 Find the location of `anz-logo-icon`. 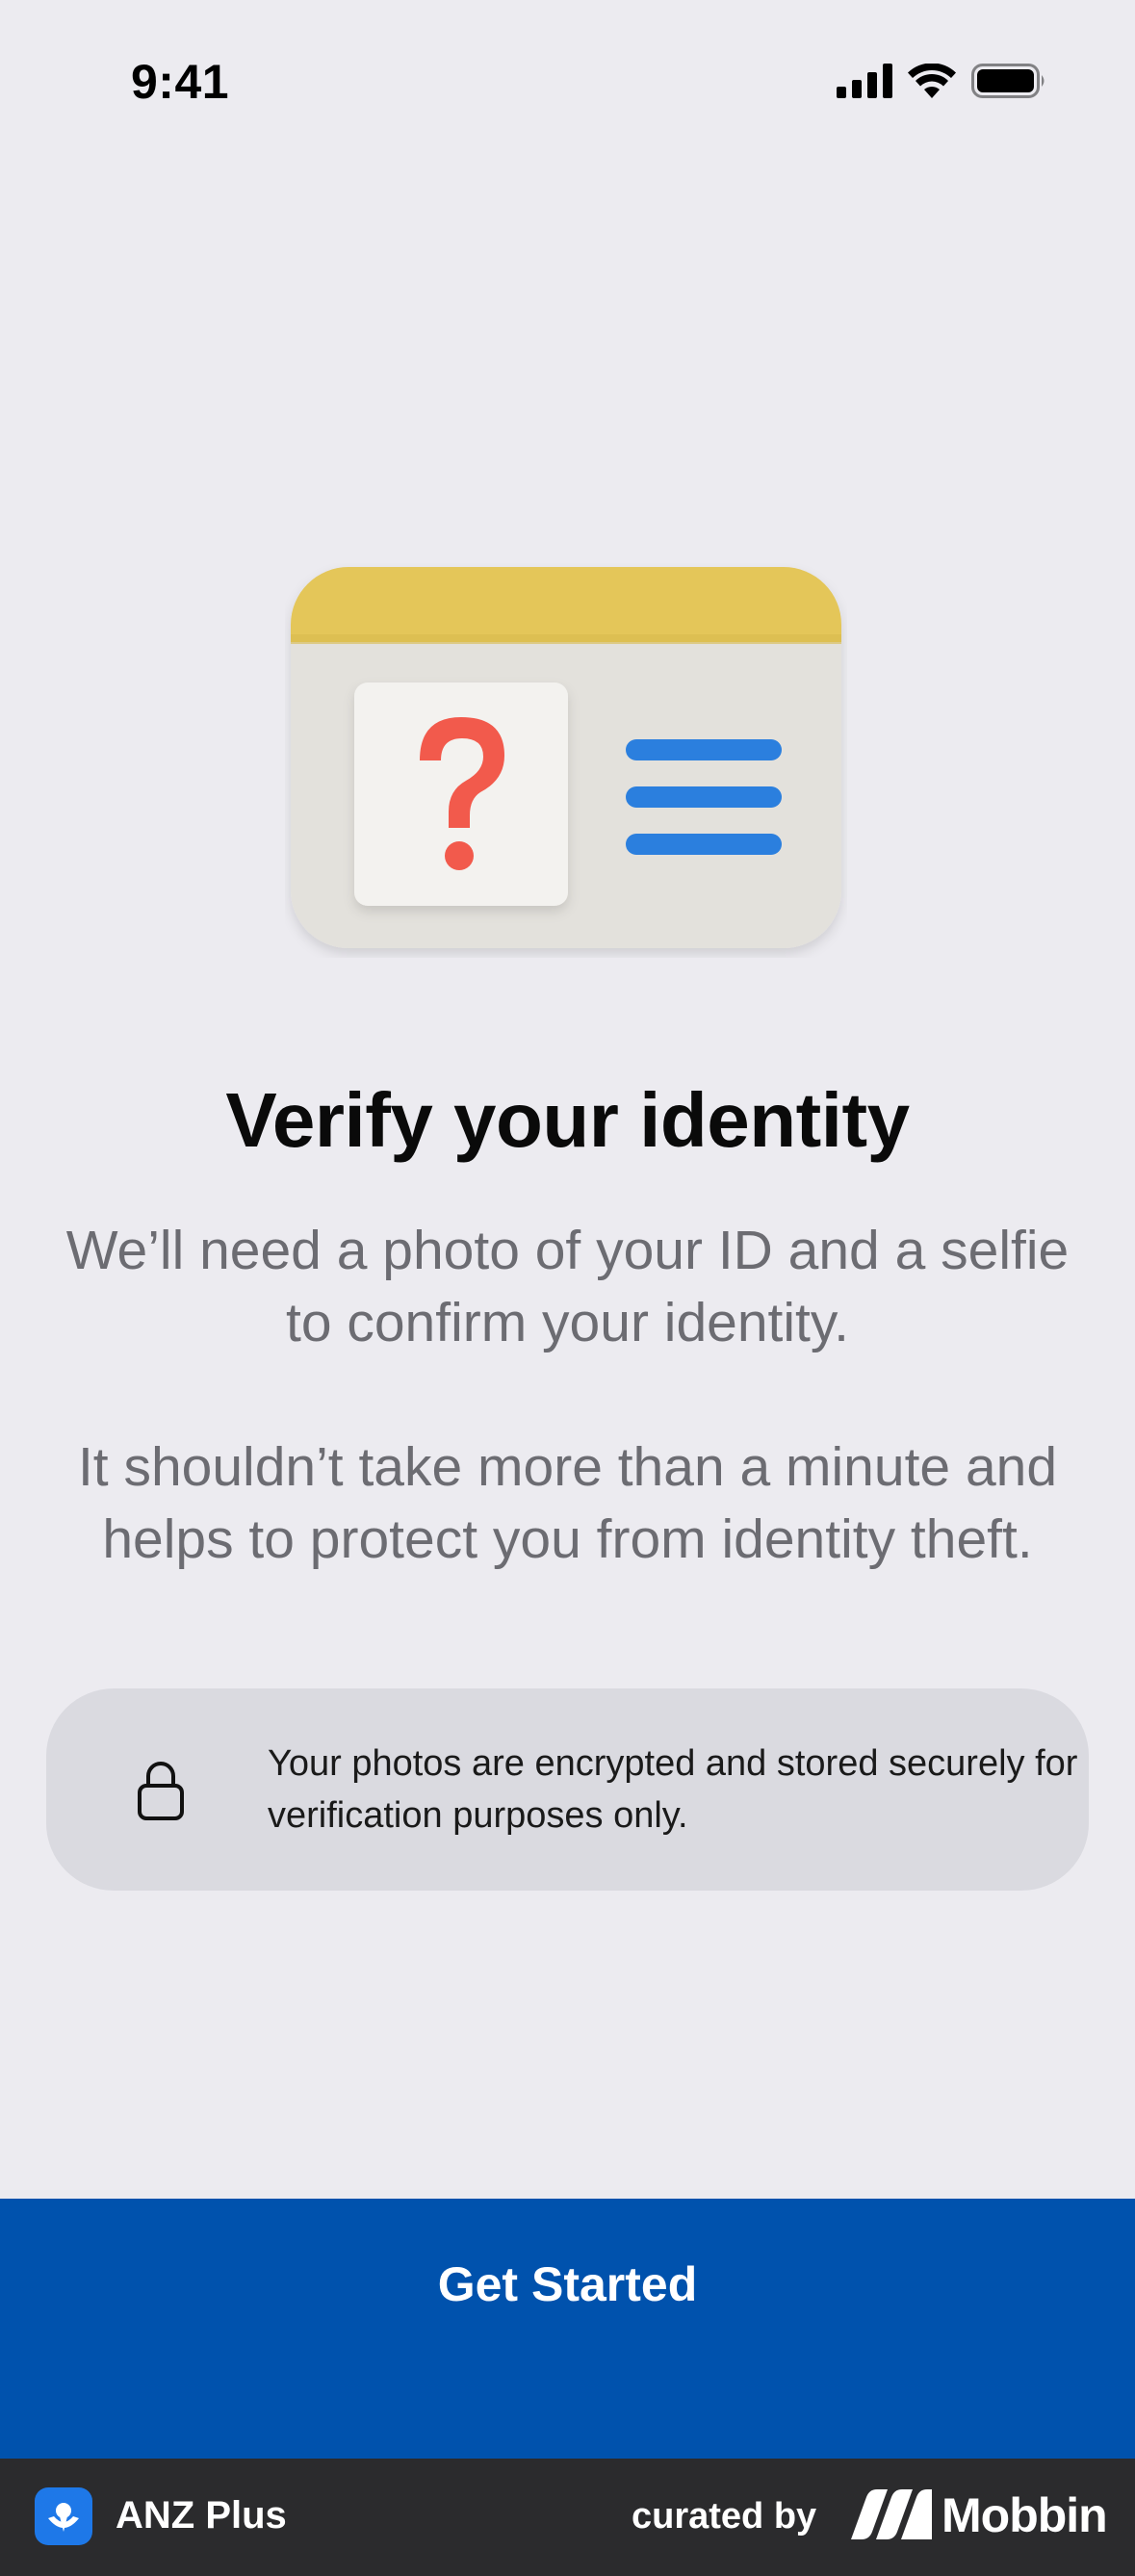

anz-logo-icon is located at coordinates (63, 2518).